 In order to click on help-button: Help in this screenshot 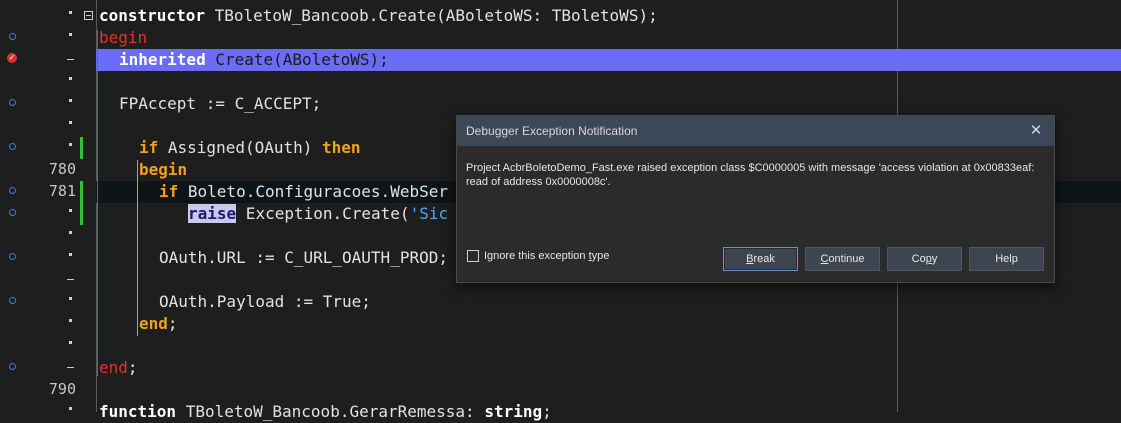, I will do `click(1006, 259)`.